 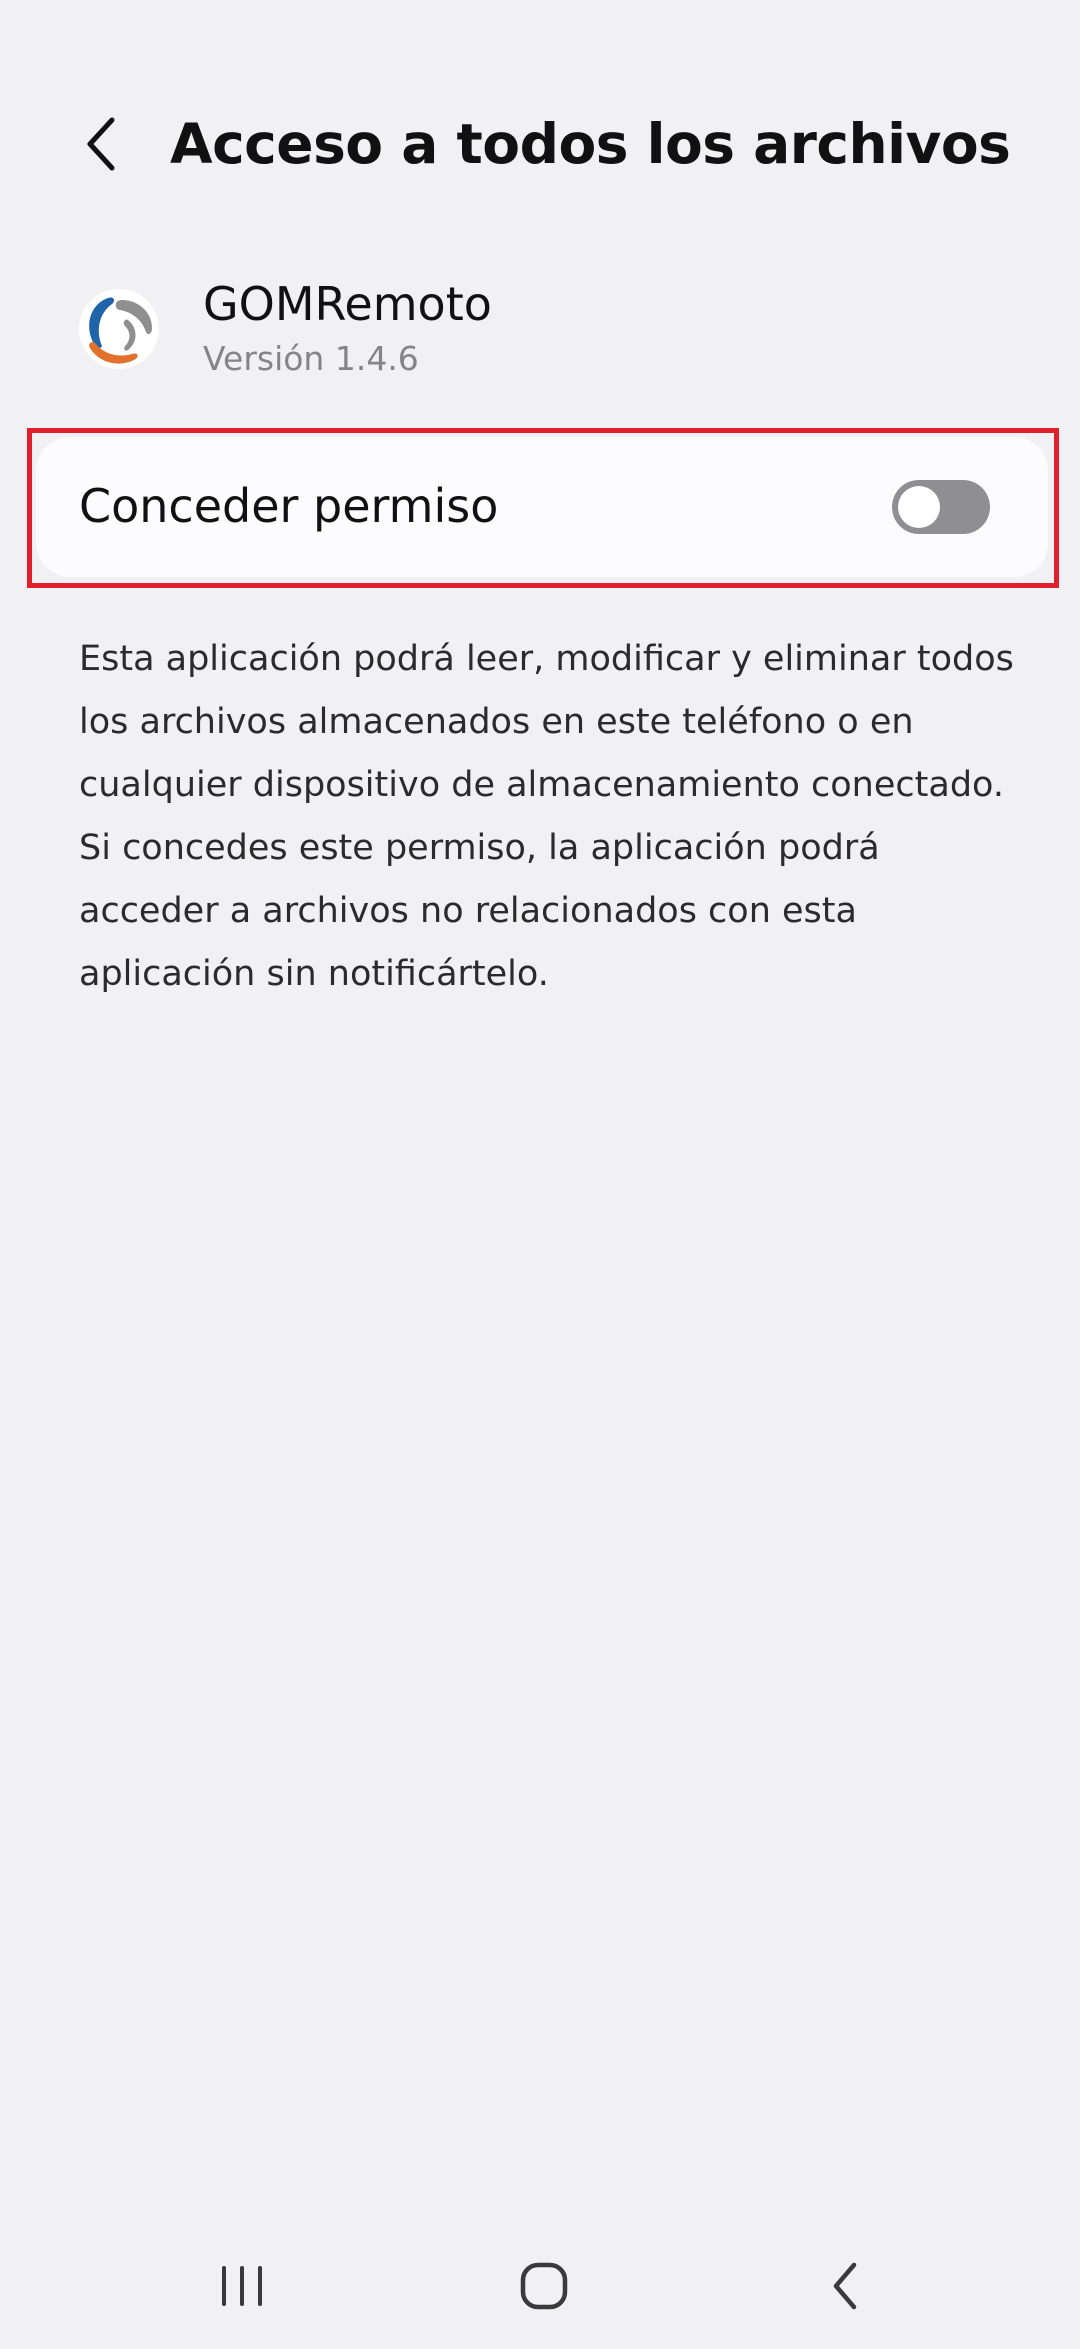 What do you see at coordinates (590, 144) in the screenshot?
I see `page-title: Acceso a todos los archivos` at bounding box center [590, 144].